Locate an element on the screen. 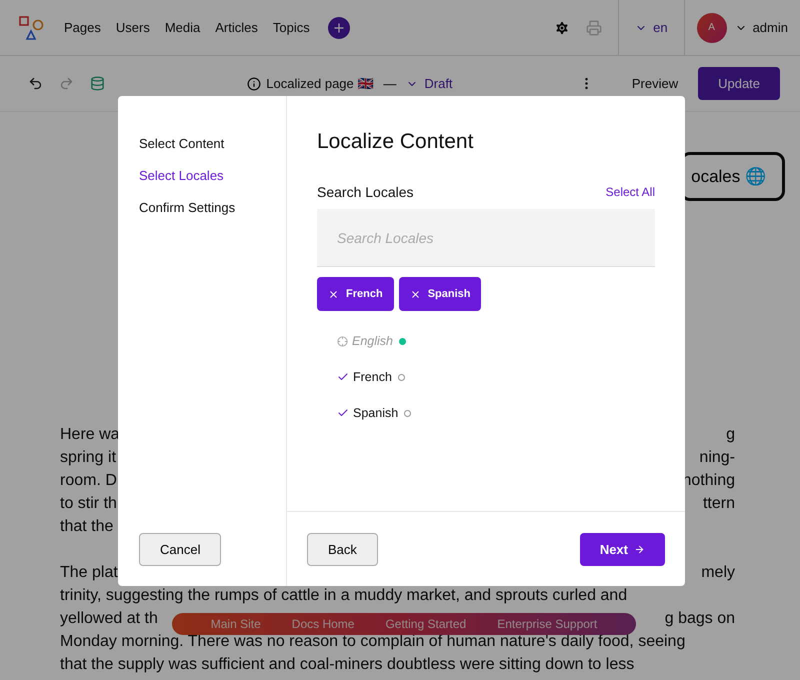 Image resolution: width=800 pixels, height=680 pixels. paragraph-text: to stir th is located at coordinates (88, 504).